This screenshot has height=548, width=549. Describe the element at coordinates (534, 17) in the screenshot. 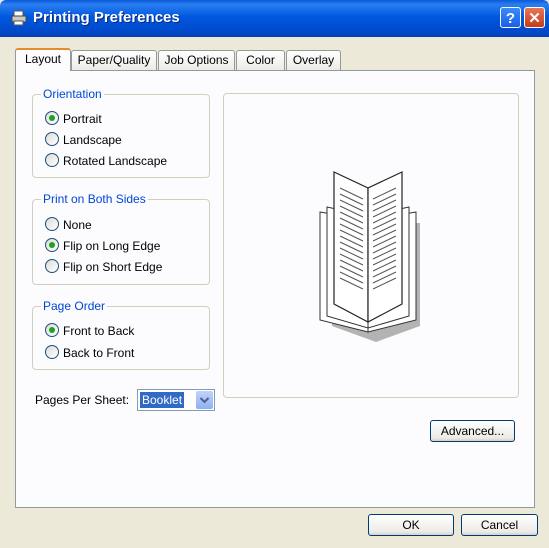

I see `close-button: ✕` at that location.